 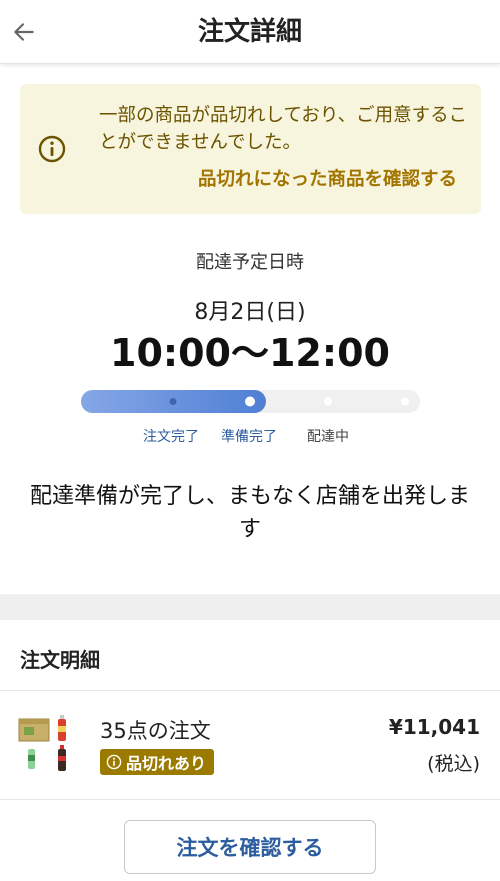 I want to click on out-of-stock-badge: 品切れあり, so click(x=157, y=762).